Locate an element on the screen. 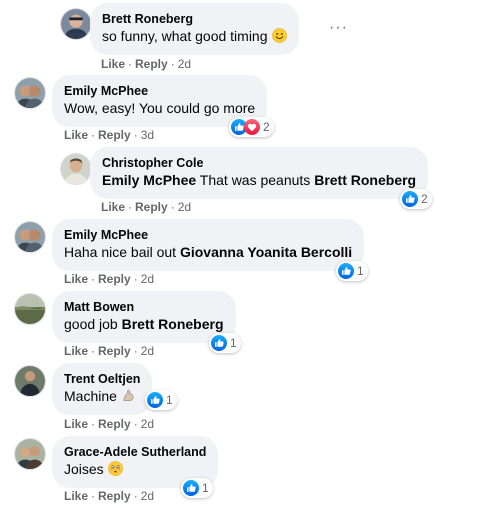 The width and height of the screenshot is (492, 508). timestamp: 3d is located at coordinates (147, 135).